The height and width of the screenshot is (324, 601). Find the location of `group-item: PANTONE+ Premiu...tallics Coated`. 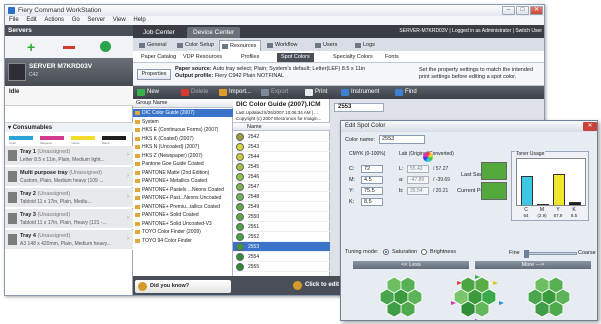

group-item: PANTONE+ Premiu...tallics Coated is located at coordinates (183, 207).